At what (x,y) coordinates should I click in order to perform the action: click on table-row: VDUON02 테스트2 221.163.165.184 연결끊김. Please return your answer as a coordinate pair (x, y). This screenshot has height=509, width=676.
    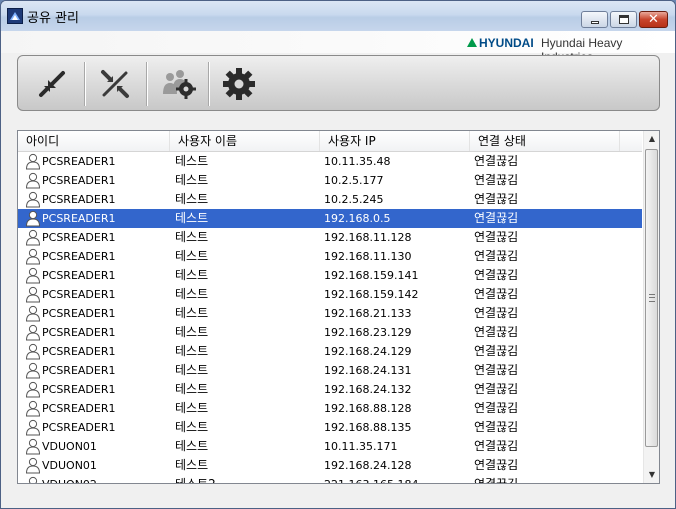
    Looking at the image, I should click on (330, 479).